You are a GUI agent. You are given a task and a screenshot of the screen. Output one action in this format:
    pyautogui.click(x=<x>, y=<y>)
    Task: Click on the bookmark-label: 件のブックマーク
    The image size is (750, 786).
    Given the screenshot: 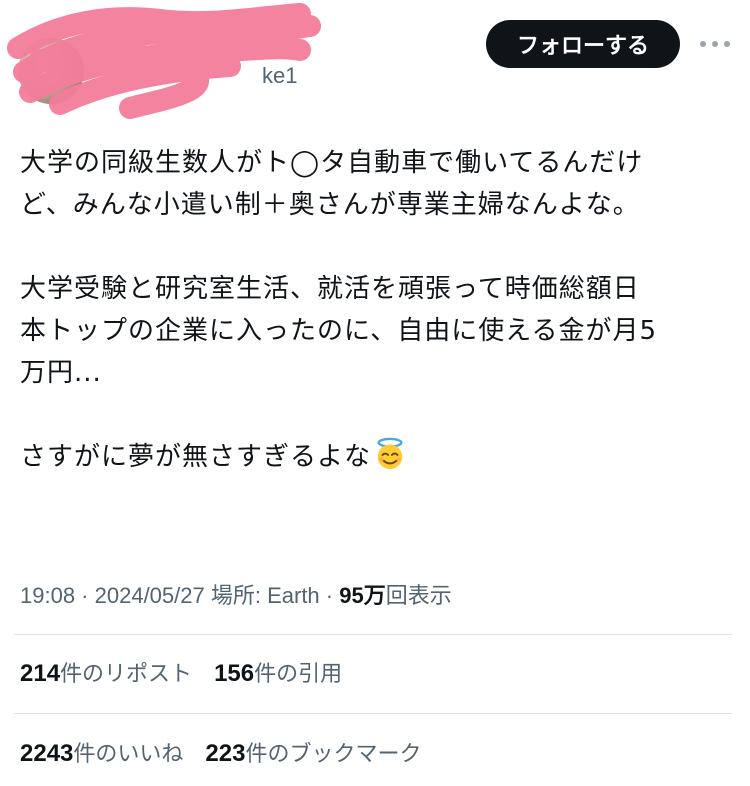 What is the action you would take?
    pyautogui.click(x=333, y=754)
    